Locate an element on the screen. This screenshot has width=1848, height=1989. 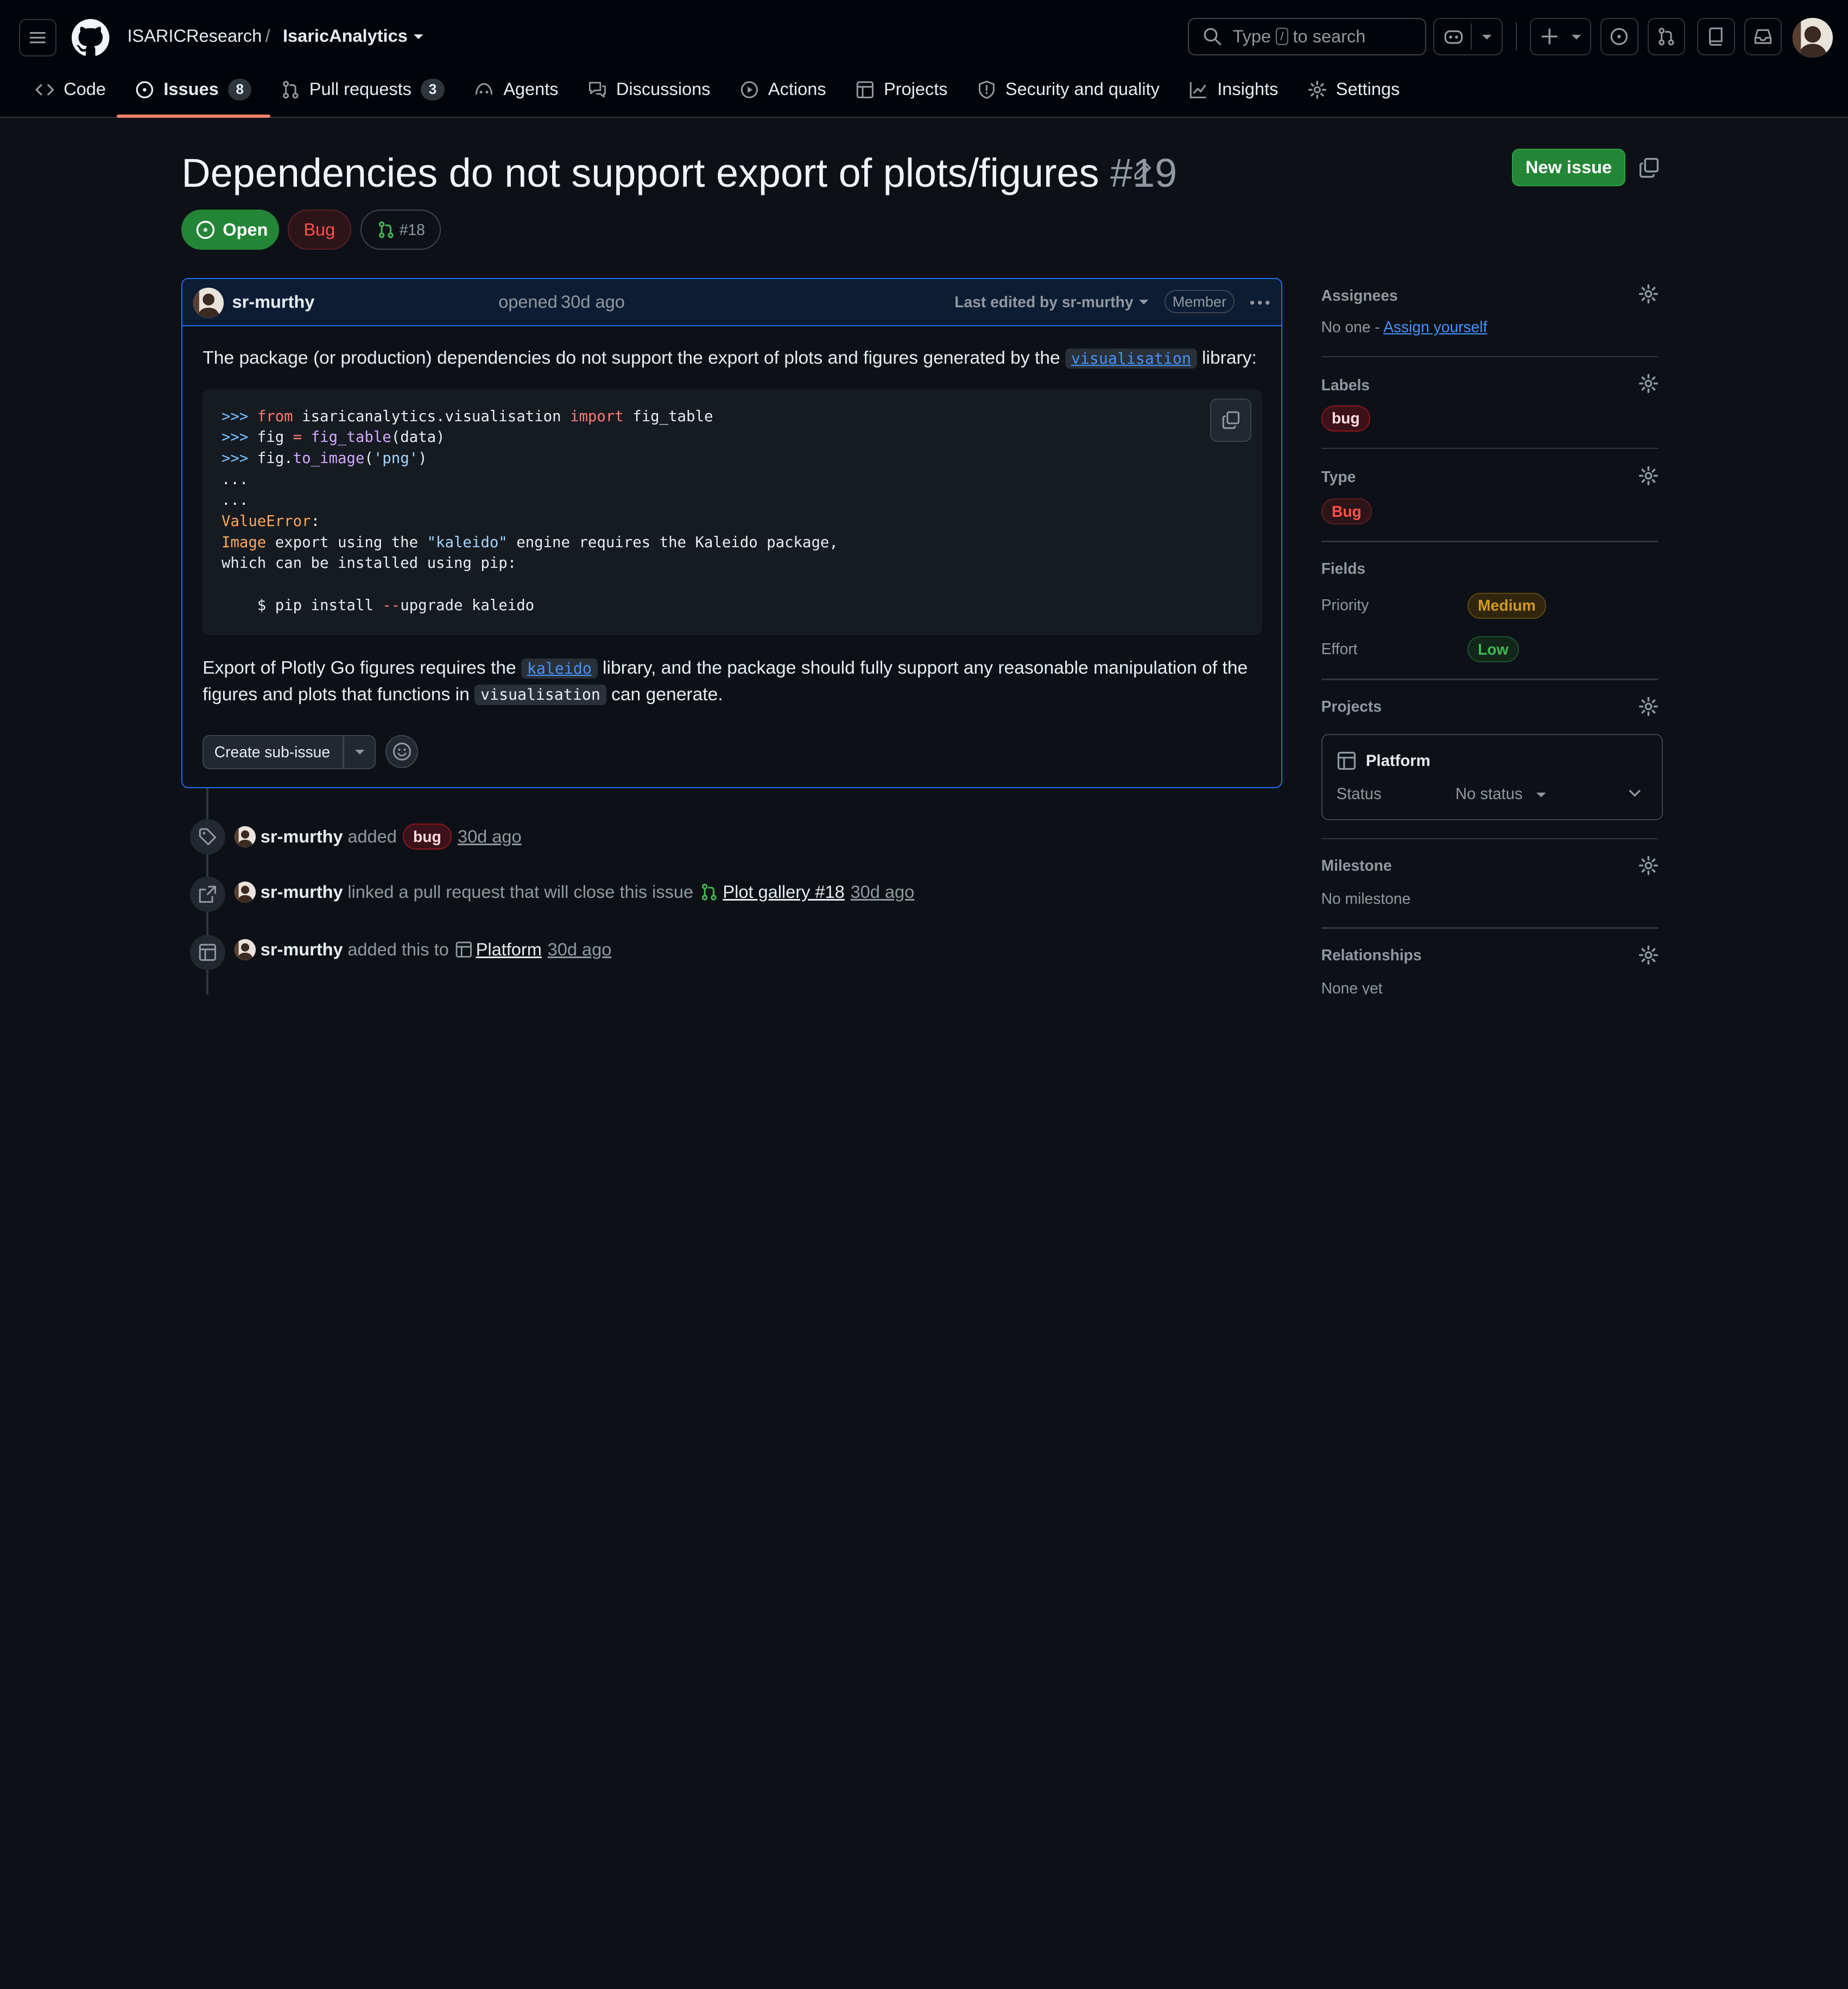
tab-agents: Agents is located at coordinates (517, 89).